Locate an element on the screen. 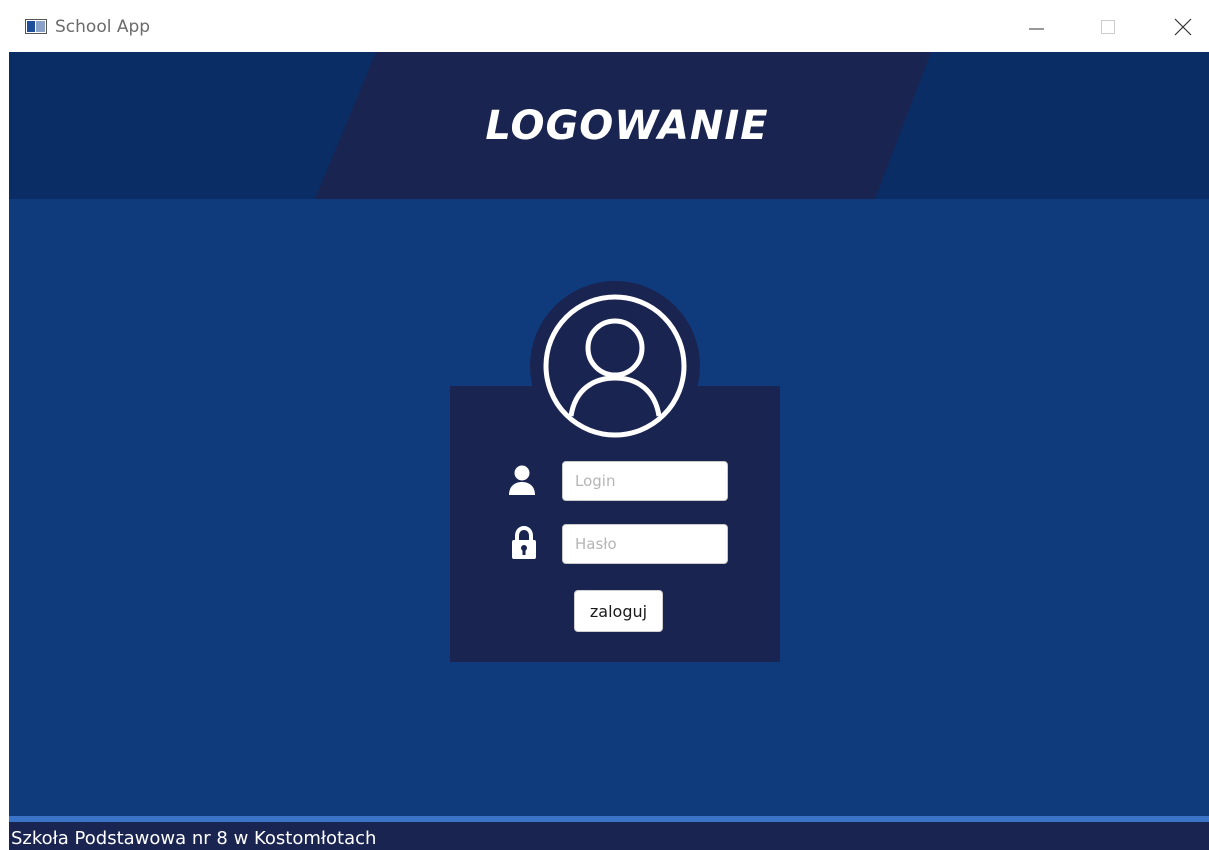  password-input is located at coordinates (645, 544).